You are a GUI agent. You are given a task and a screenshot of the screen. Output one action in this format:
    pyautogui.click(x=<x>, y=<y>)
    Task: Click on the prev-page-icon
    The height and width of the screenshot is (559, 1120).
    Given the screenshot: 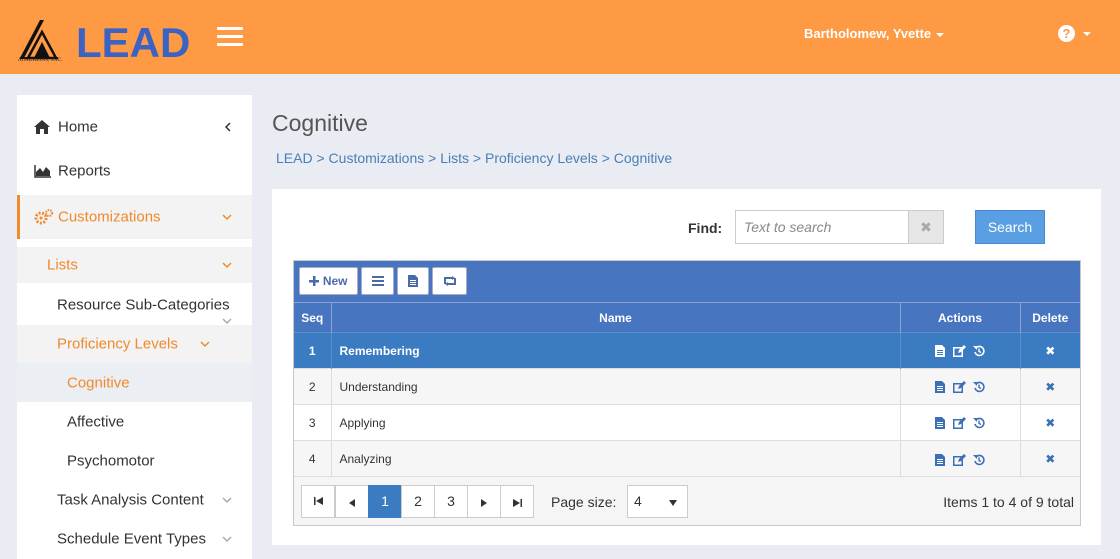 What is the action you would take?
    pyautogui.click(x=352, y=503)
    